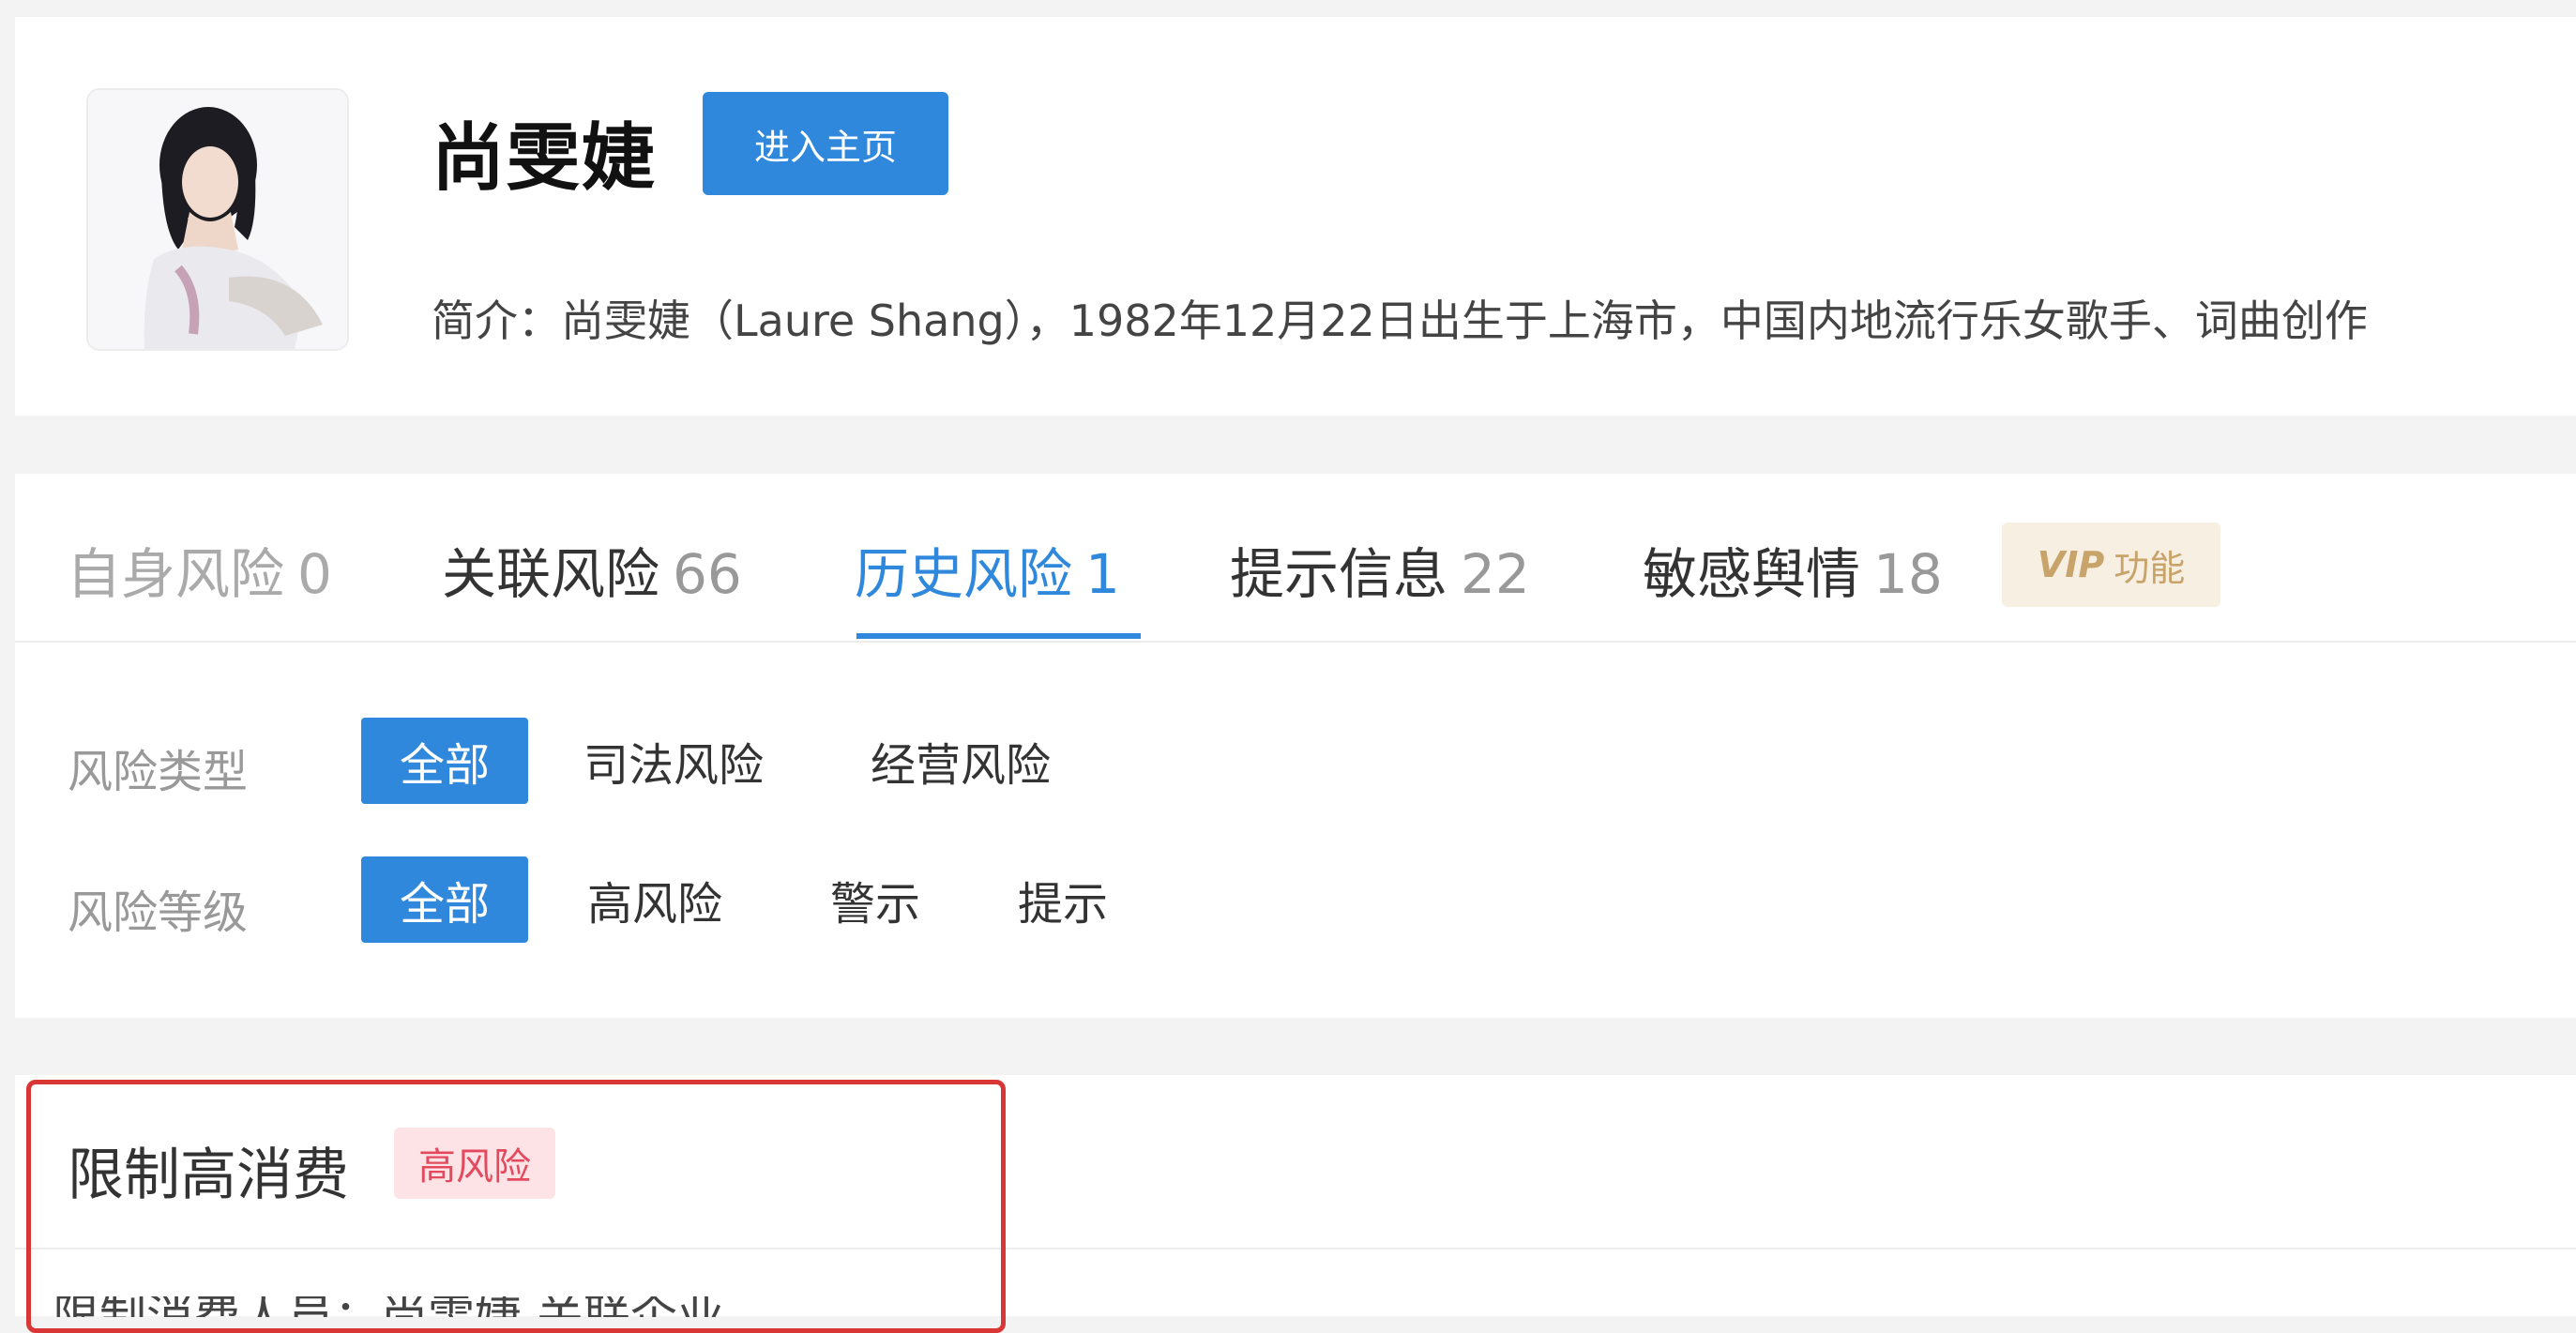  What do you see at coordinates (159, 912) in the screenshot?
I see `risk-level-label: 风险等级` at bounding box center [159, 912].